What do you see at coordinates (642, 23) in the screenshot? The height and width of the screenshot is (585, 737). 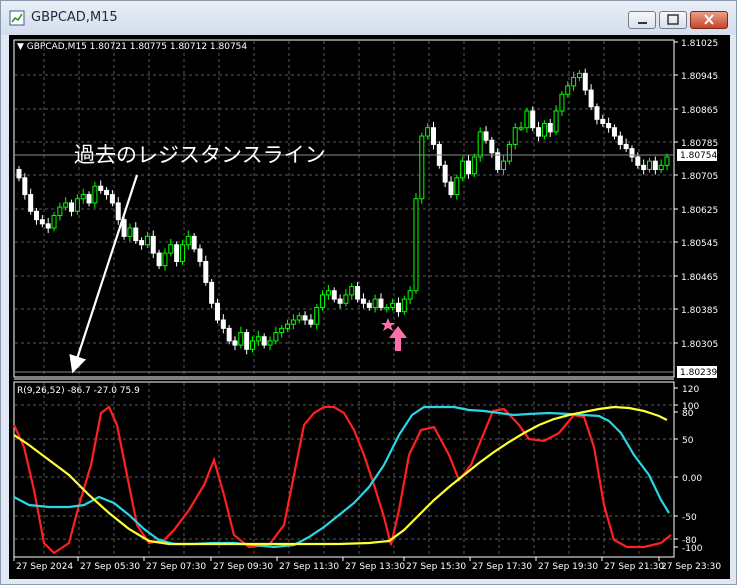 I see `minimize-icon` at bounding box center [642, 23].